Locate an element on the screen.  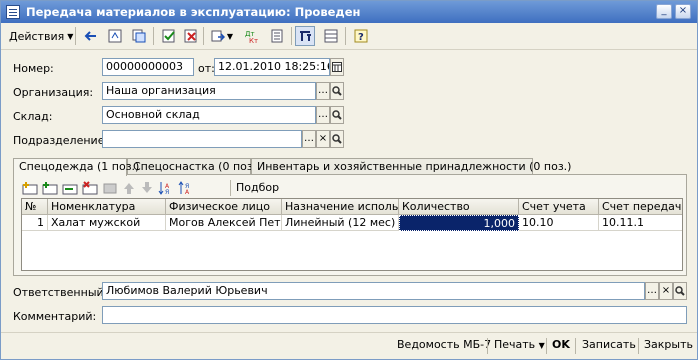
warehouse-open-button is located at coordinates (337, 115).